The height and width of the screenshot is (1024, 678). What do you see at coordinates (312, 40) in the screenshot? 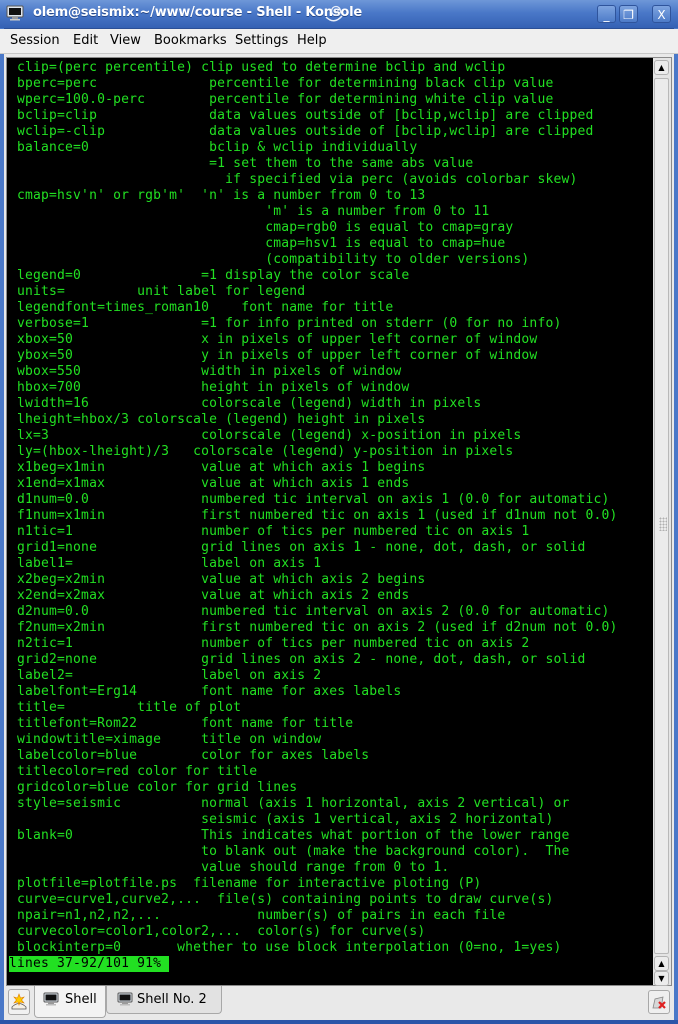
I see `menu-help: Help` at bounding box center [312, 40].